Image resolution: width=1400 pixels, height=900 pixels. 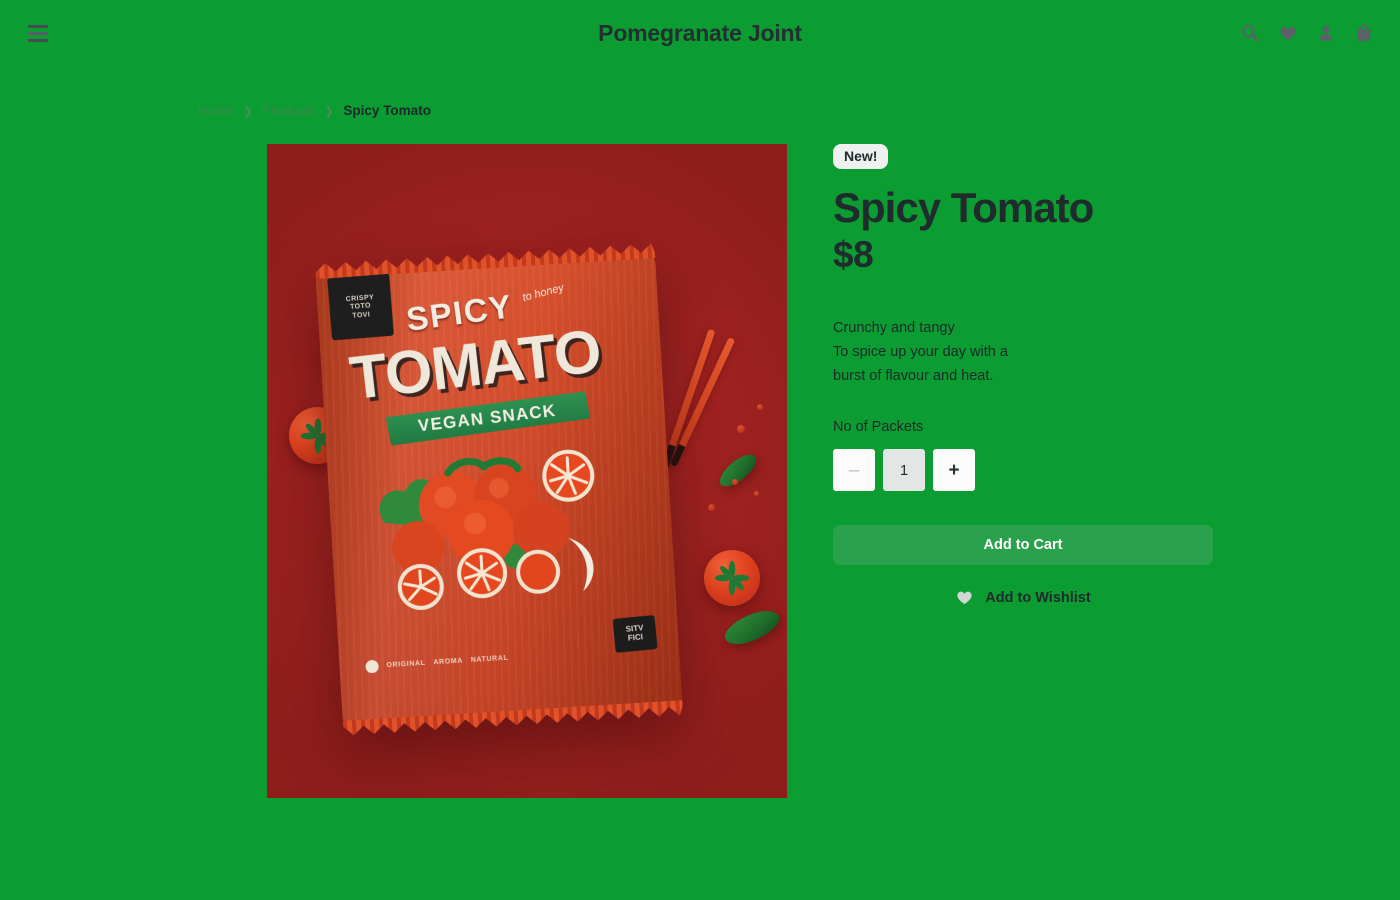 What do you see at coordinates (487, 529) in the screenshot?
I see `packet-tomato-artwork` at bounding box center [487, 529].